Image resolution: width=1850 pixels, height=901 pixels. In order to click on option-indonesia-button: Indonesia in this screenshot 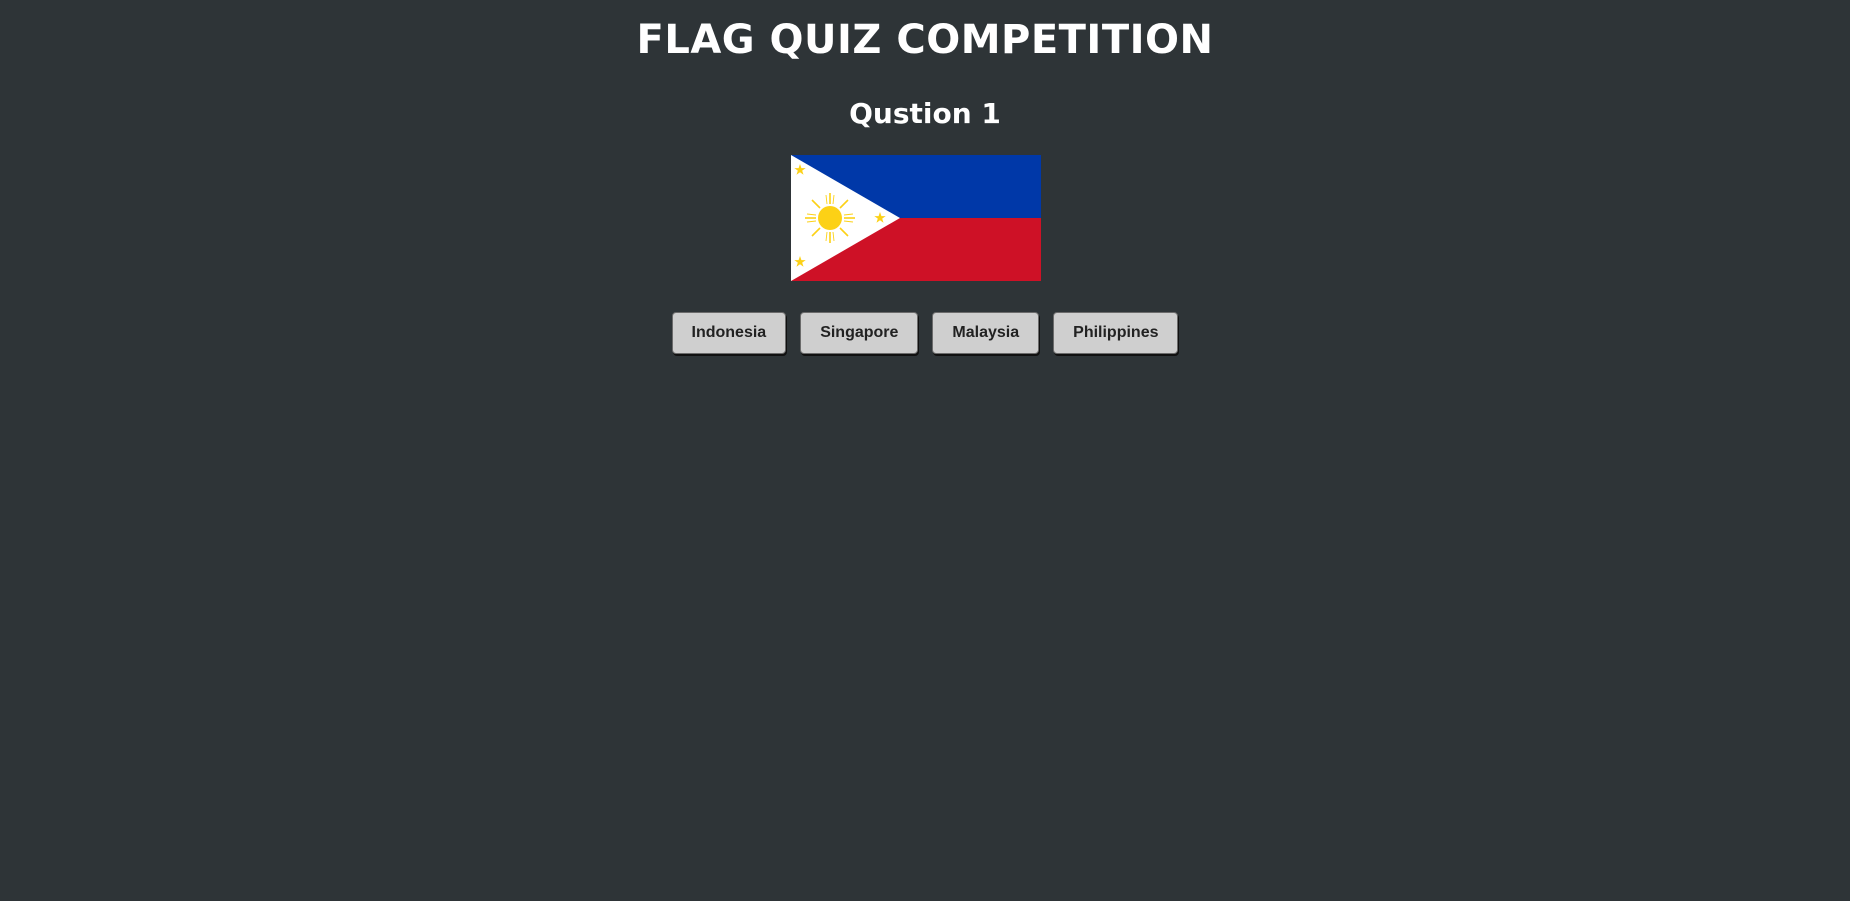, I will do `click(729, 333)`.